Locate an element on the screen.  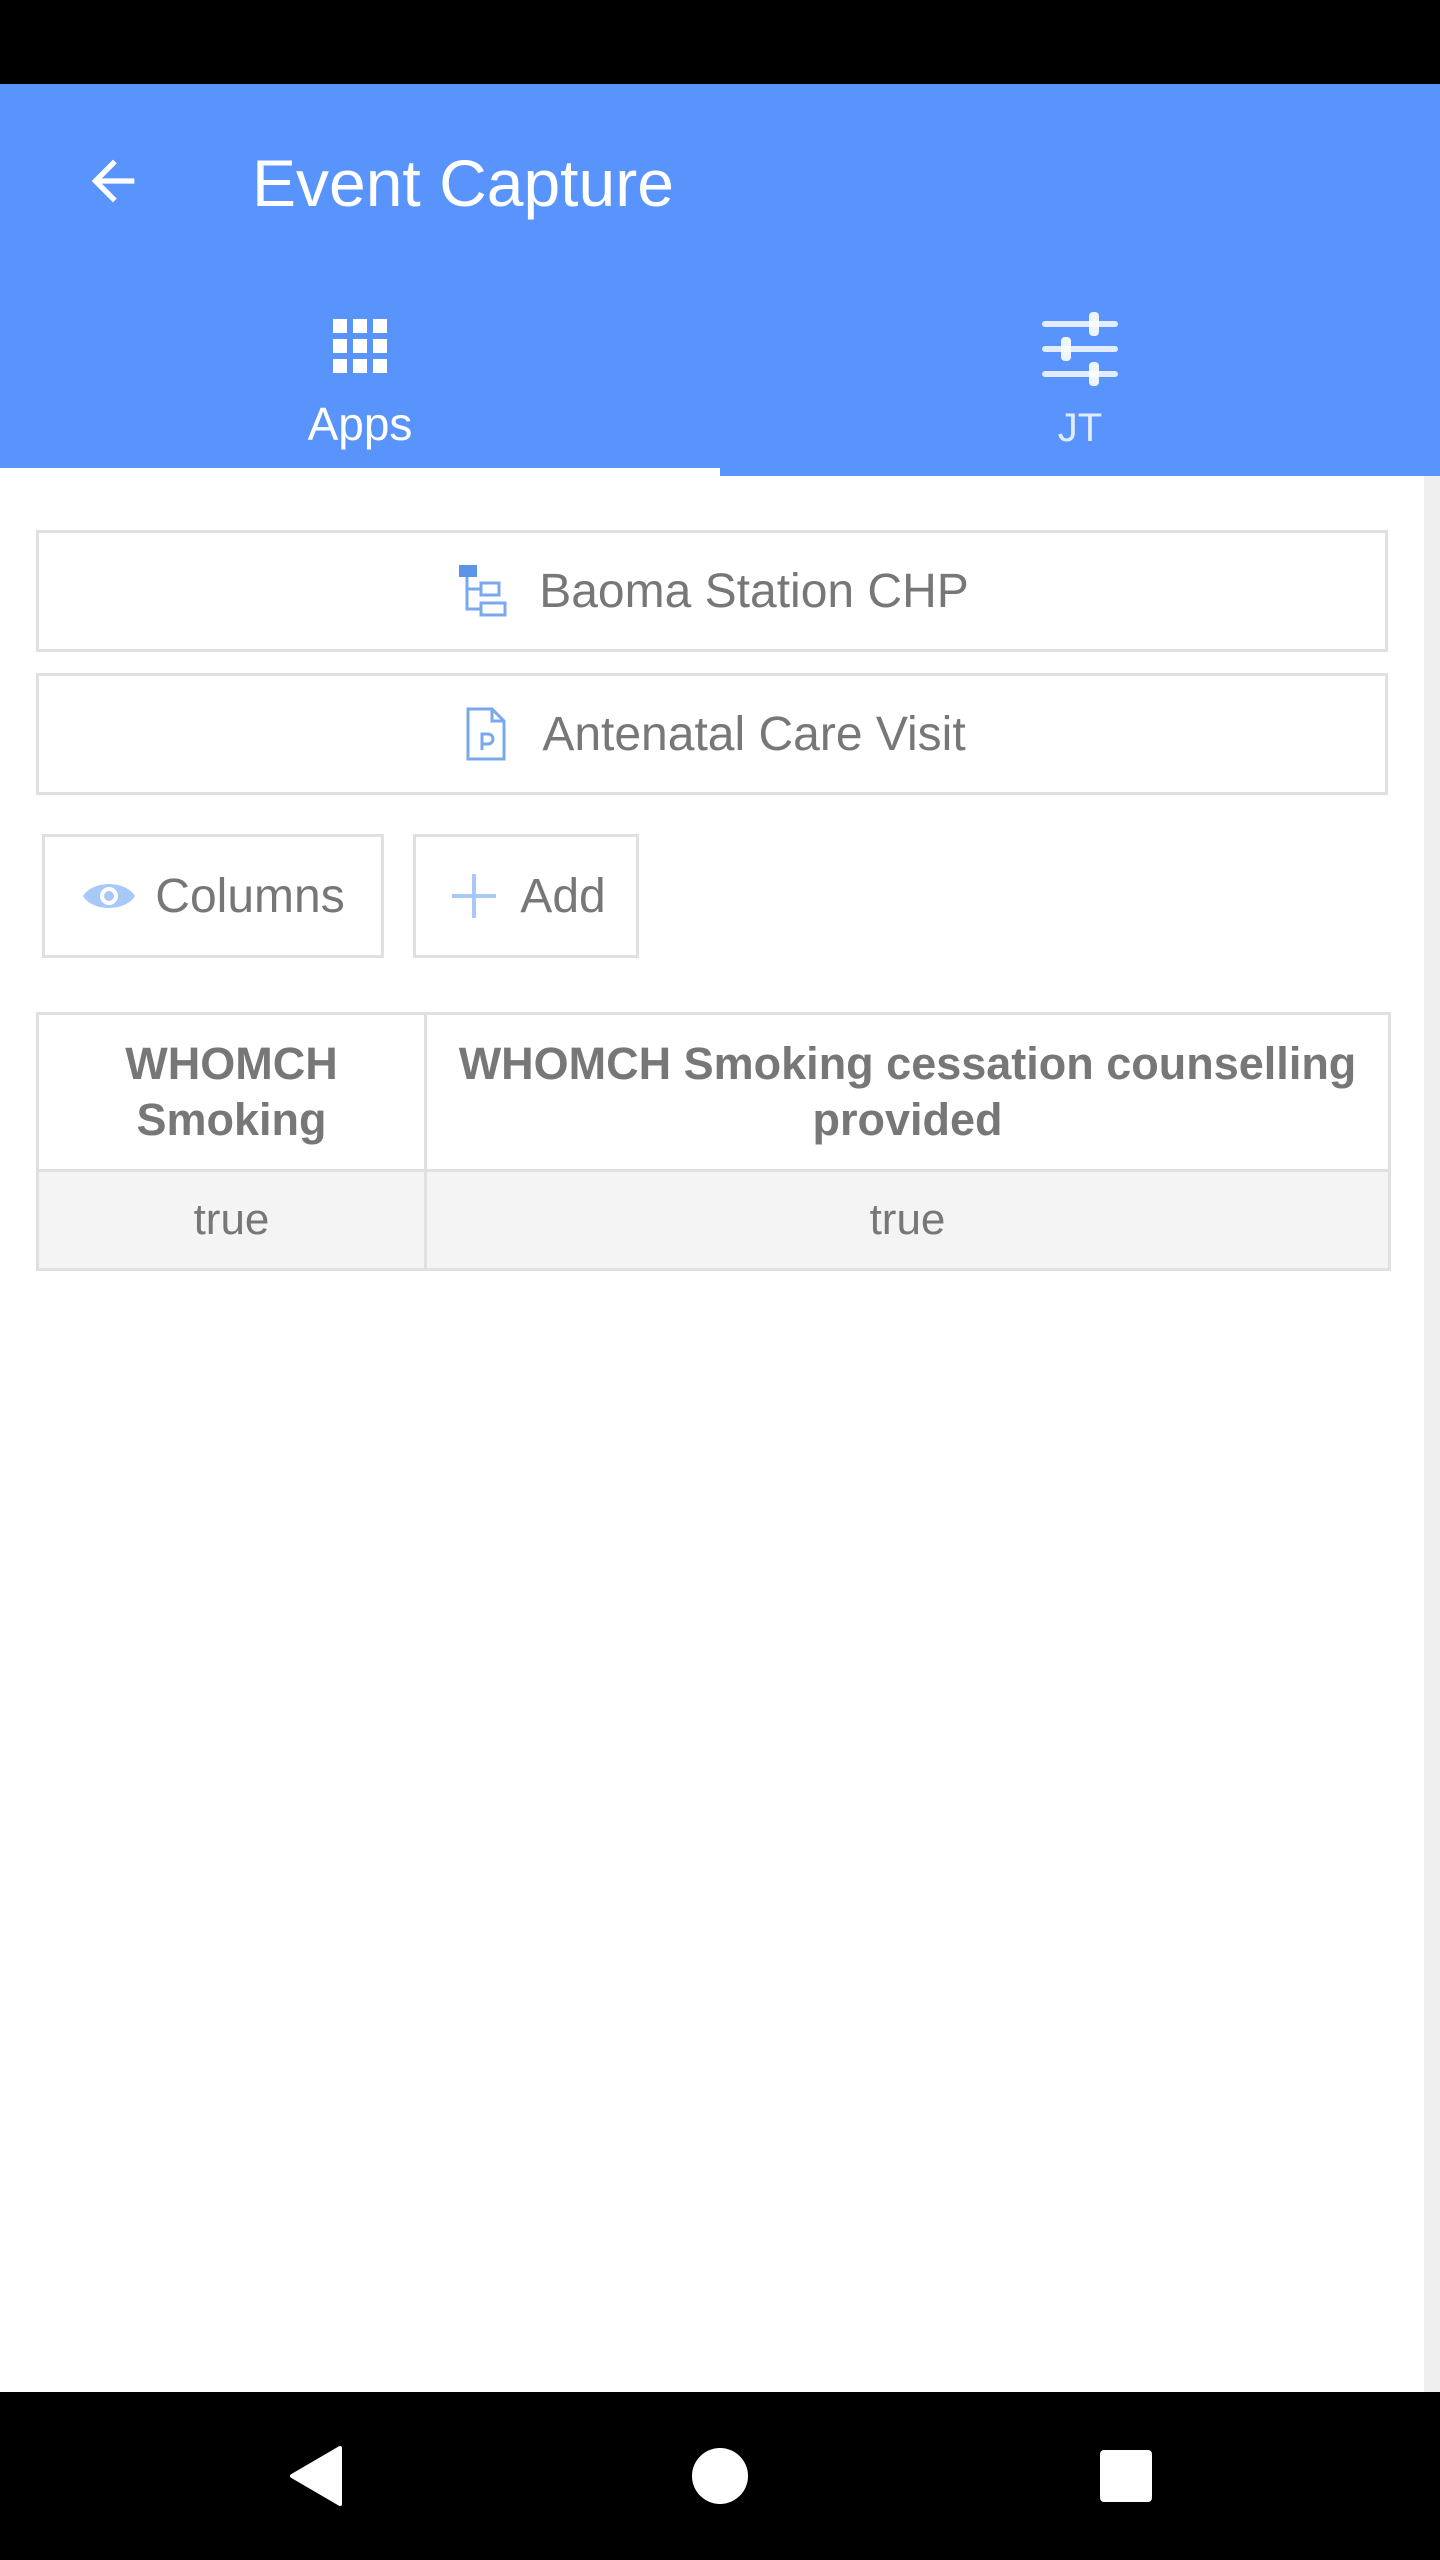
table-row: true true is located at coordinates (713, 1220).